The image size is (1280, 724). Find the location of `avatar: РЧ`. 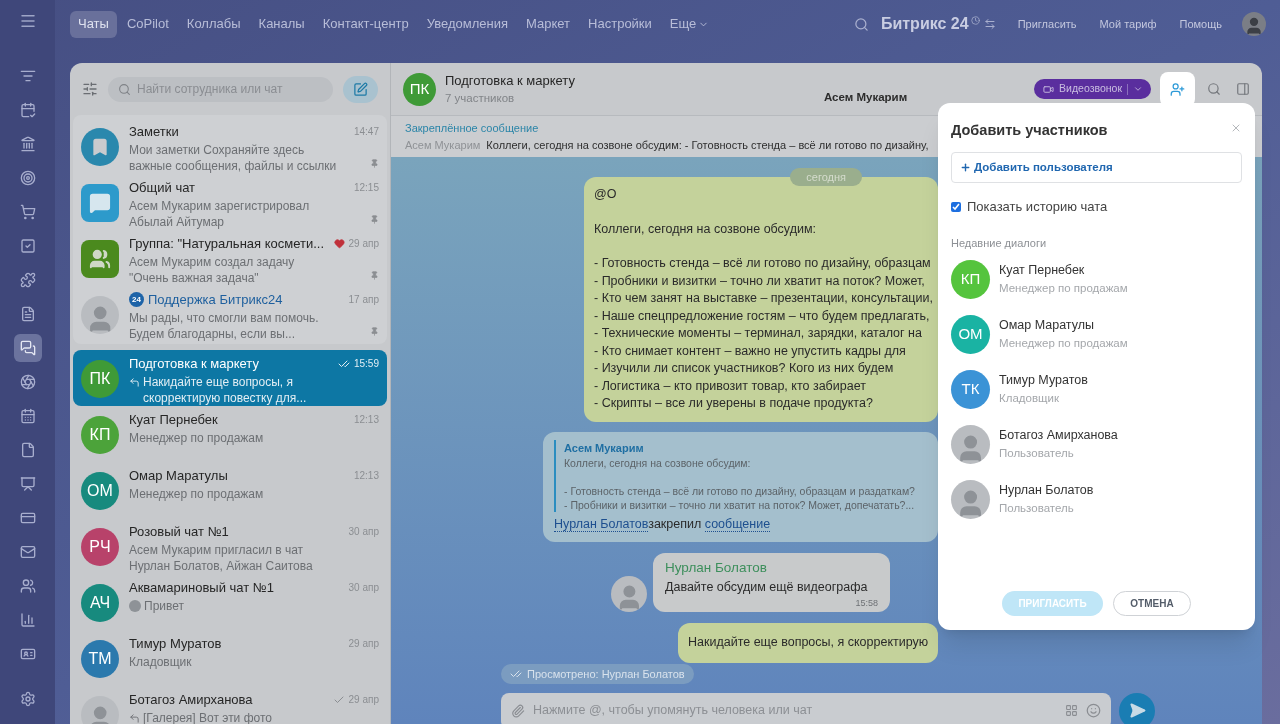

avatar: РЧ is located at coordinates (100, 547).